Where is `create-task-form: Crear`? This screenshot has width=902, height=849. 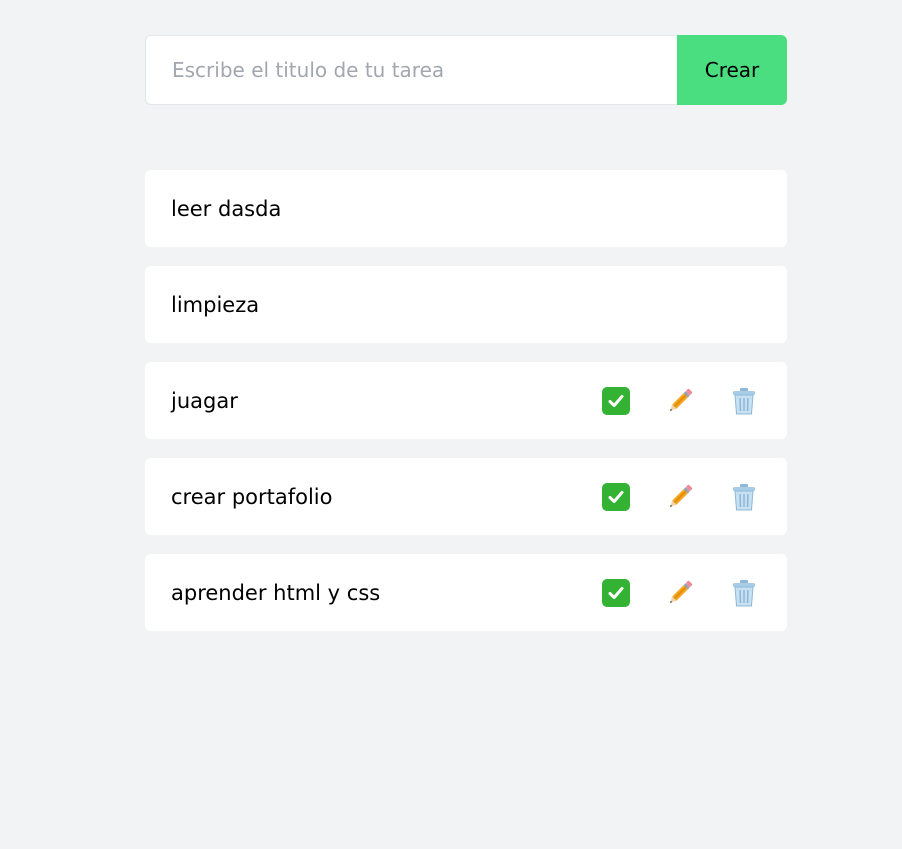
create-task-form: Crear is located at coordinates (466, 70).